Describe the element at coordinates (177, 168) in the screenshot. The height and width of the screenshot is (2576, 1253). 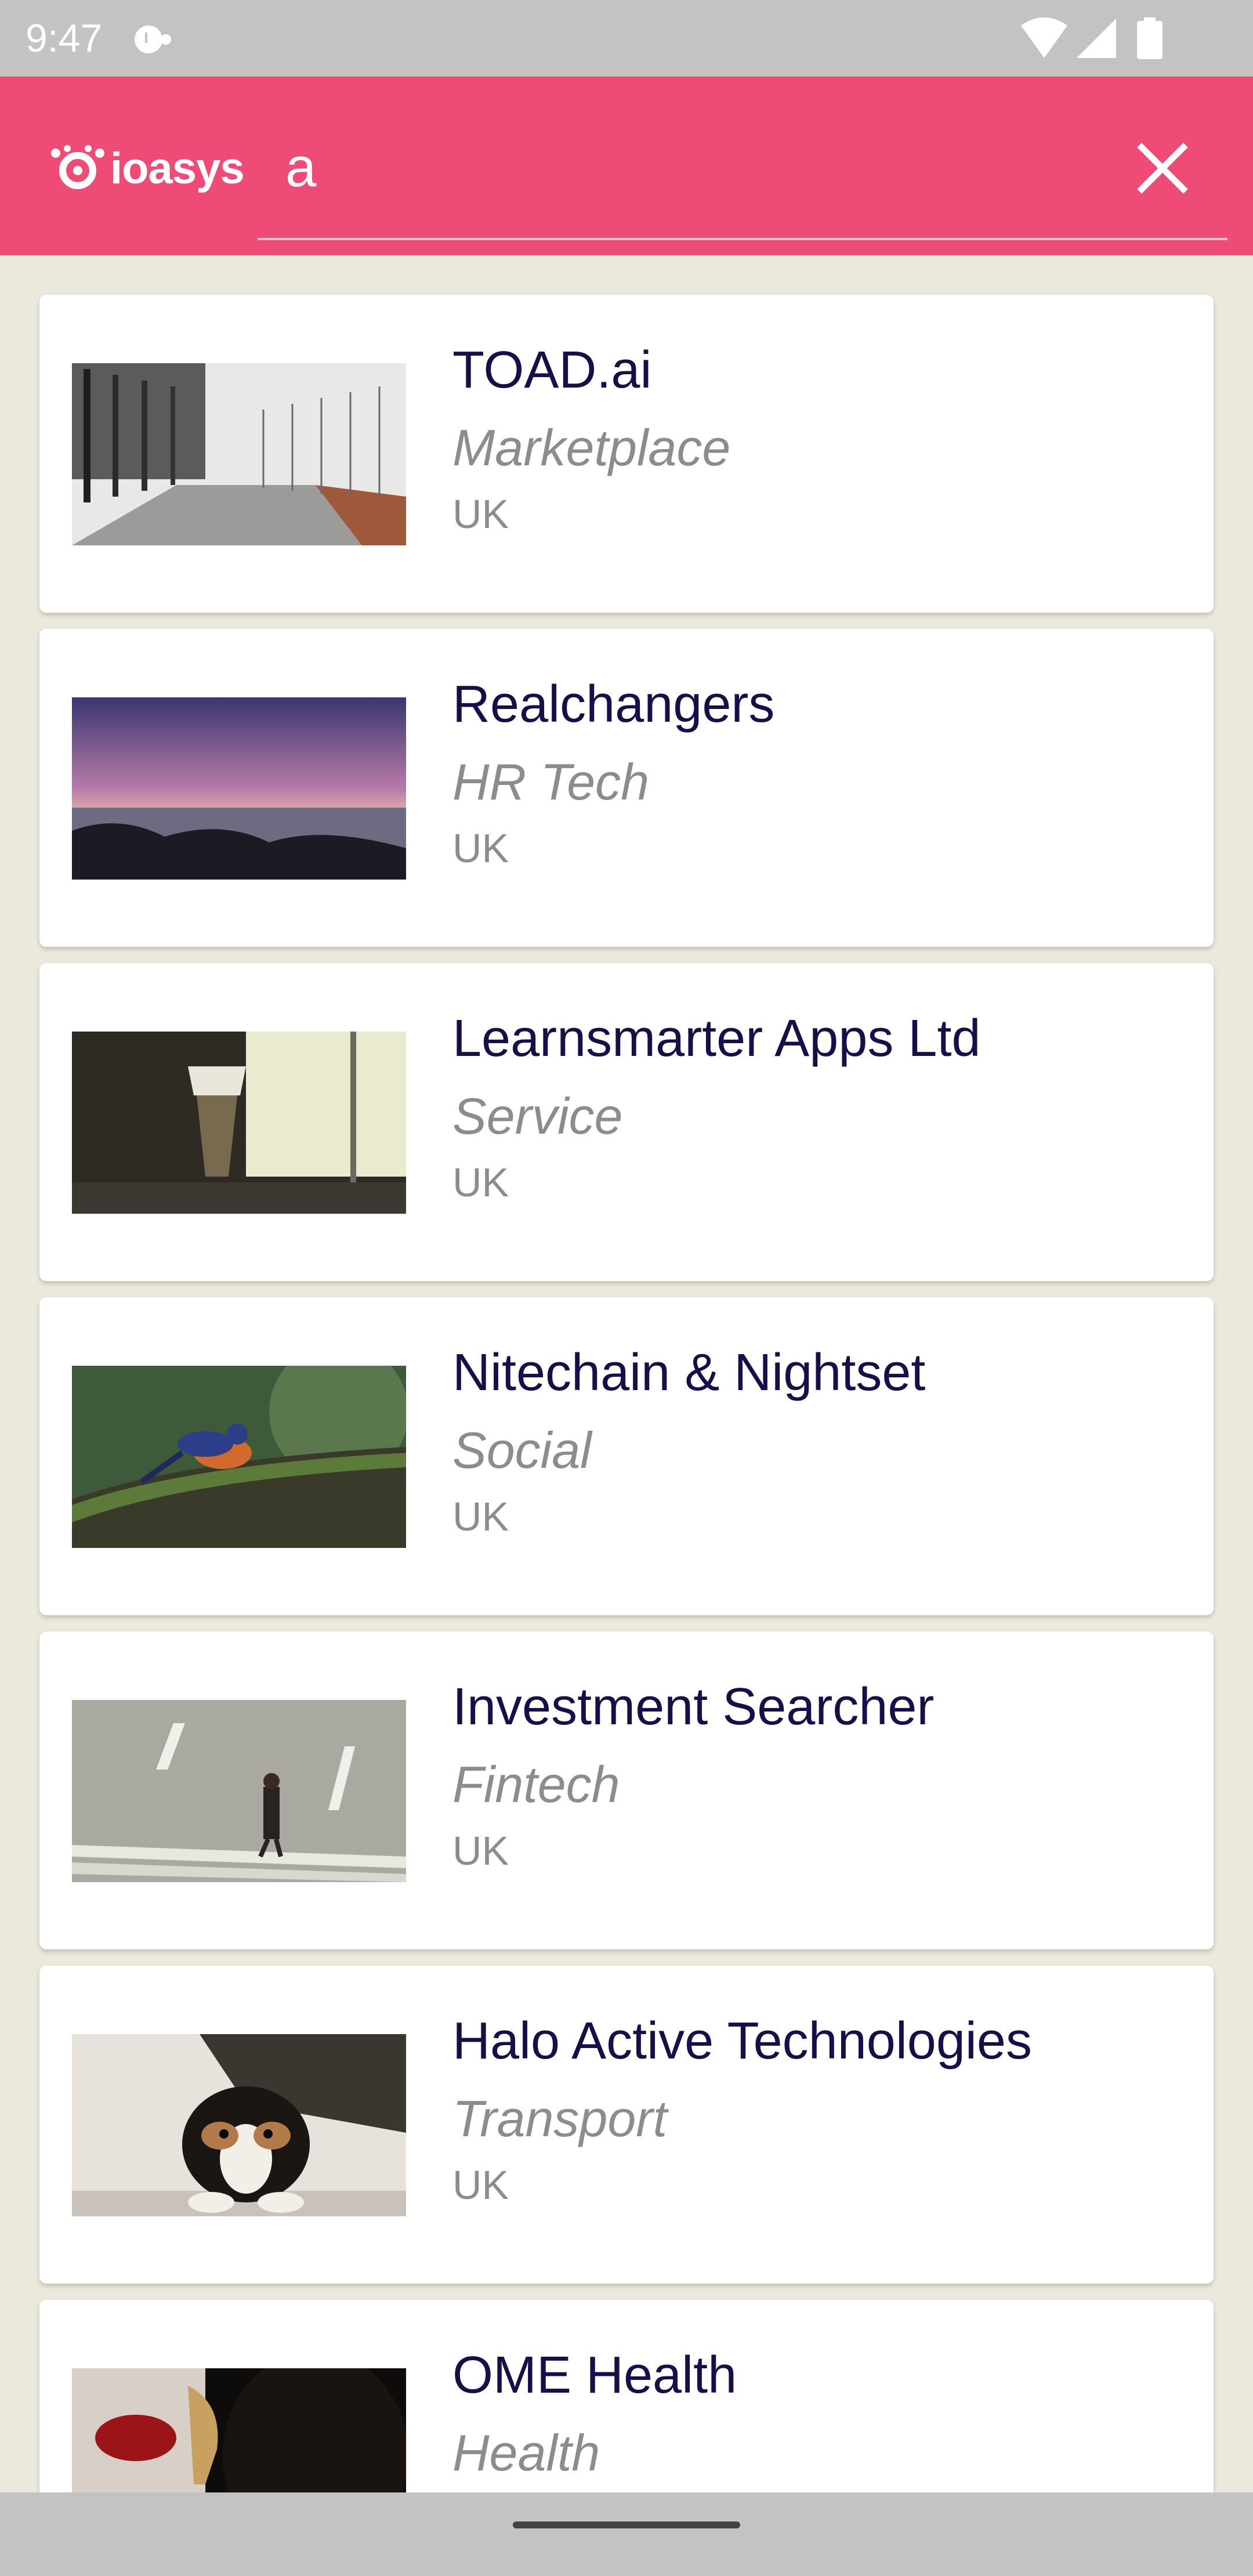
I see `brand-name: ioasys` at that location.